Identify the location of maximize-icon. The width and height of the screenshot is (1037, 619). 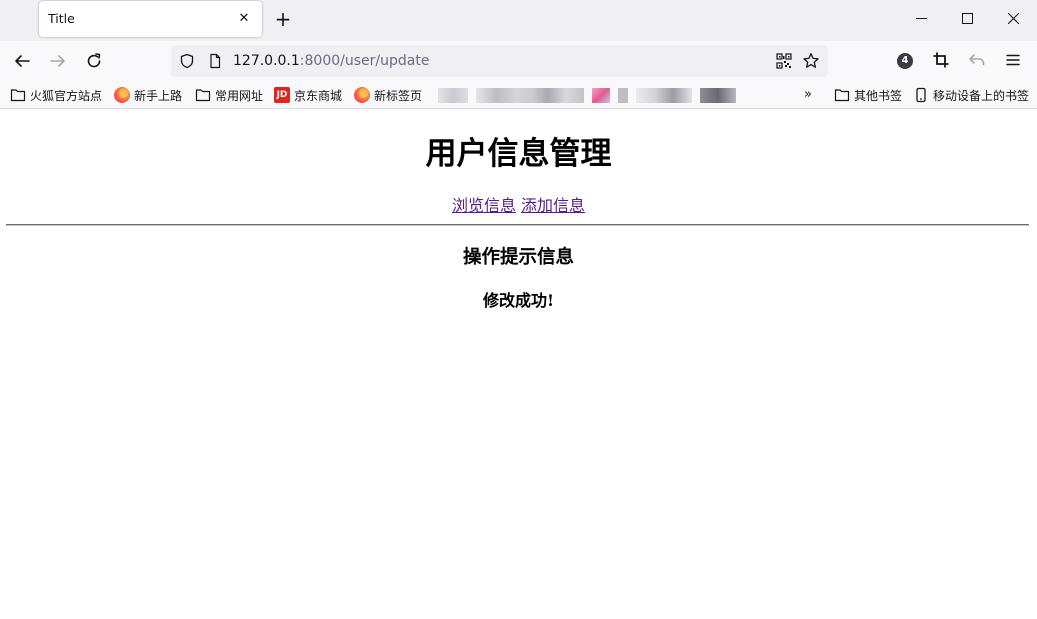
(967, 18).